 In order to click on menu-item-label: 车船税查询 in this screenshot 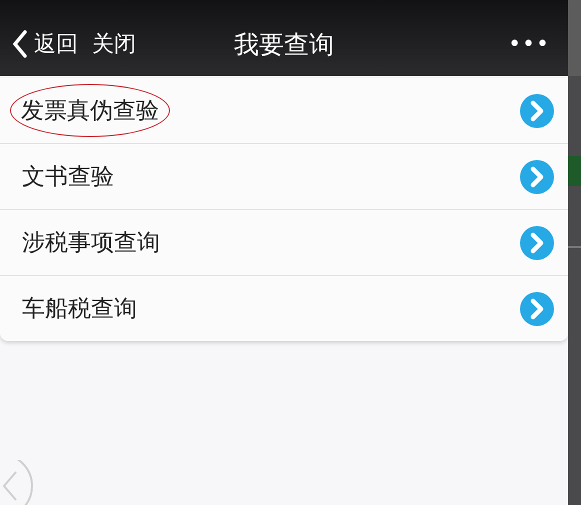, I will do `click(79, 309)`.